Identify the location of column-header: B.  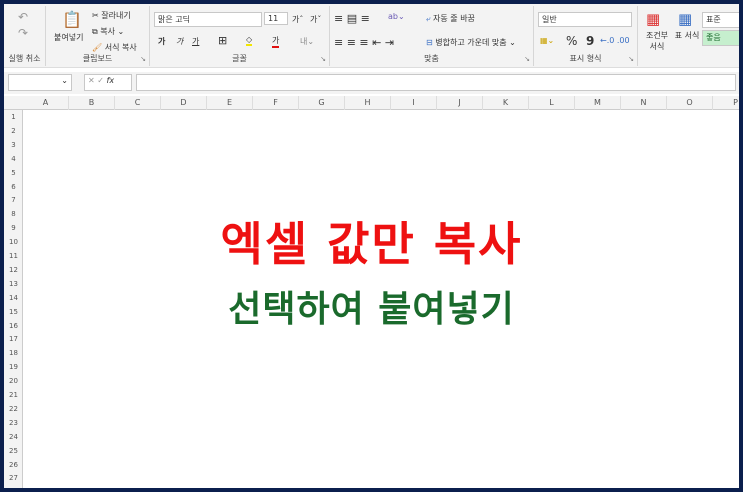
(92, 103).